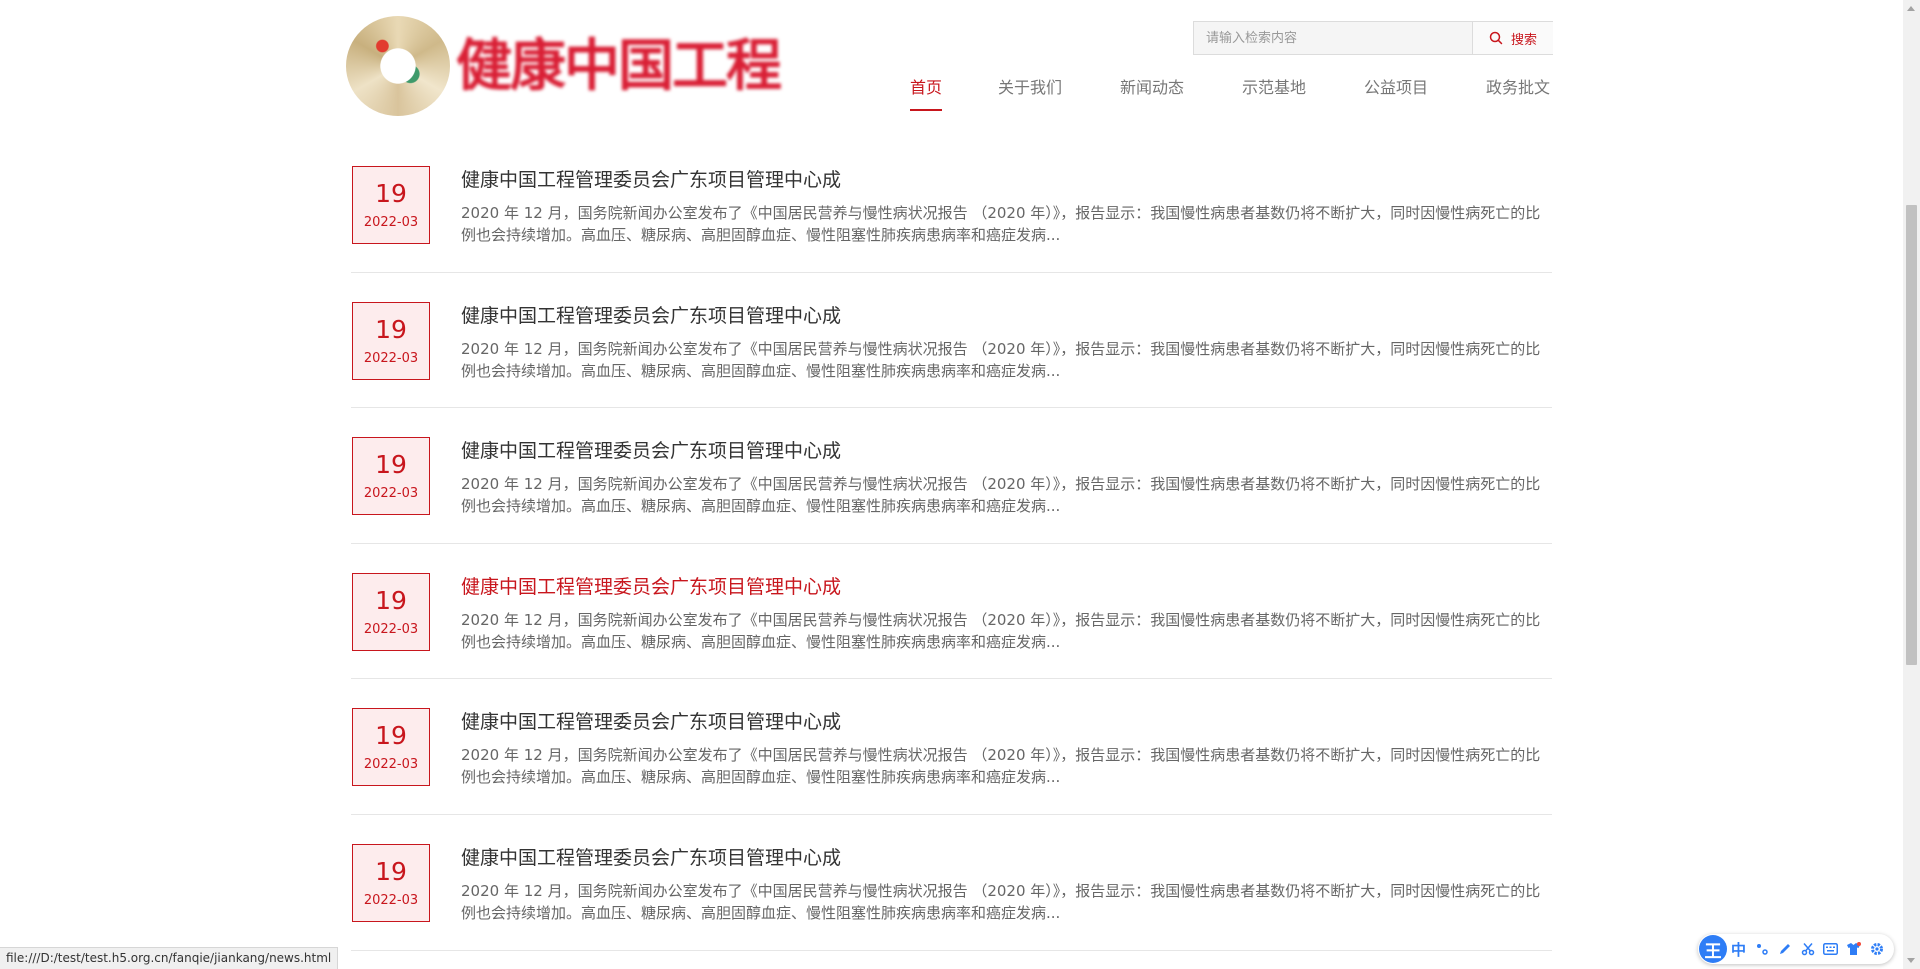  I want to click on ime-logo-icon: 王, so click(1713, 949).